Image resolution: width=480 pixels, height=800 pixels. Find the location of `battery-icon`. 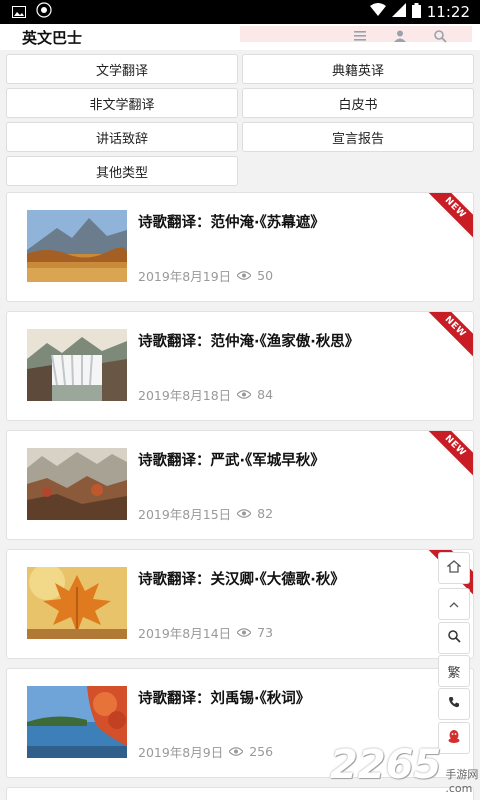

battery-icon is located at coordinates (416, 12).